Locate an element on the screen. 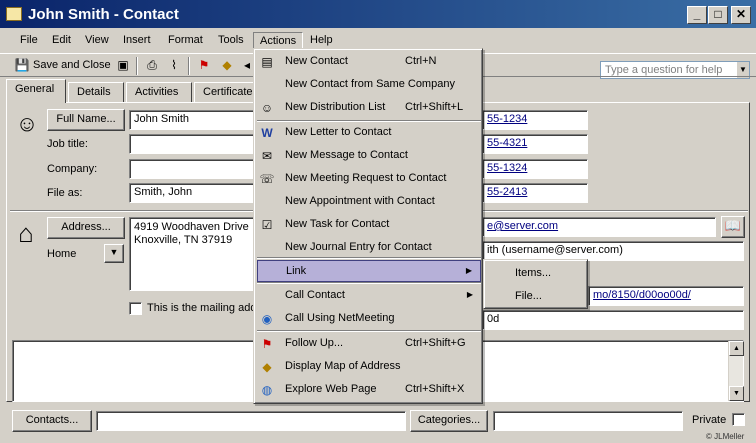 This screenshot has height=443, width=756. web-page-value: mo/8150/d00oo00d/ is located at coordinates (642, 295).